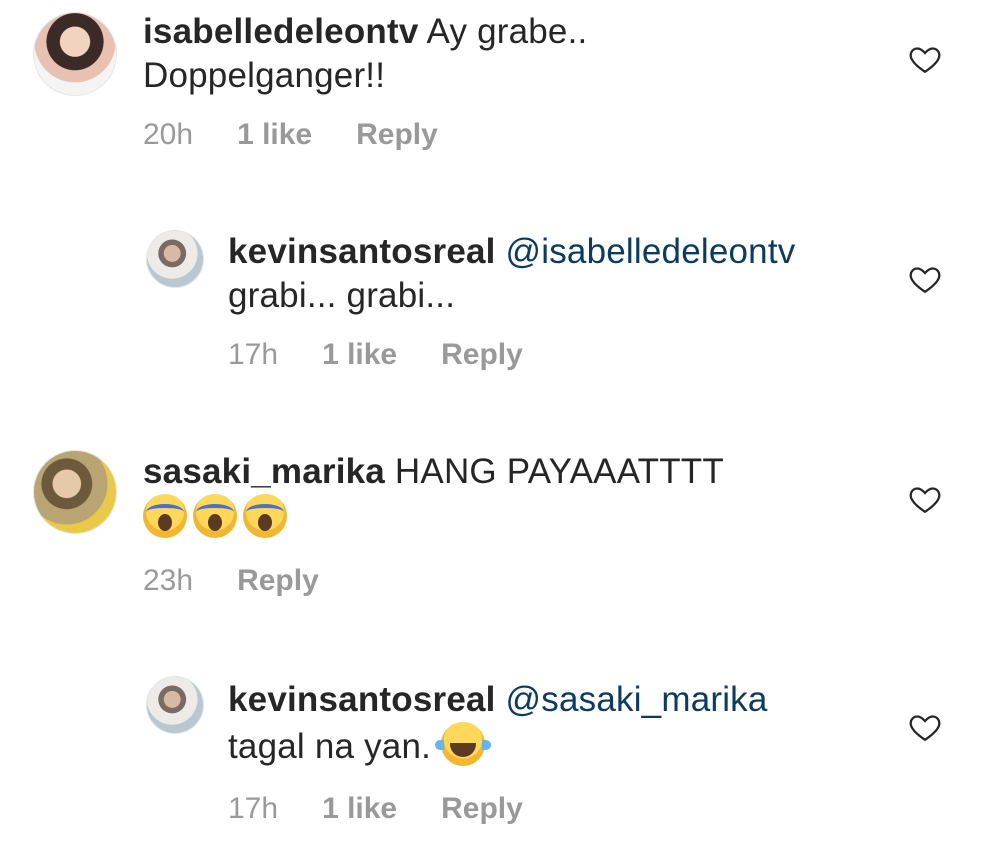 The width and height of the screenshot is (1000, 857). What do you see at coordinates (651, 251) in the screenshot?
I see `mention-link: @isabelledeleontv` at bounding box center [651, 251].